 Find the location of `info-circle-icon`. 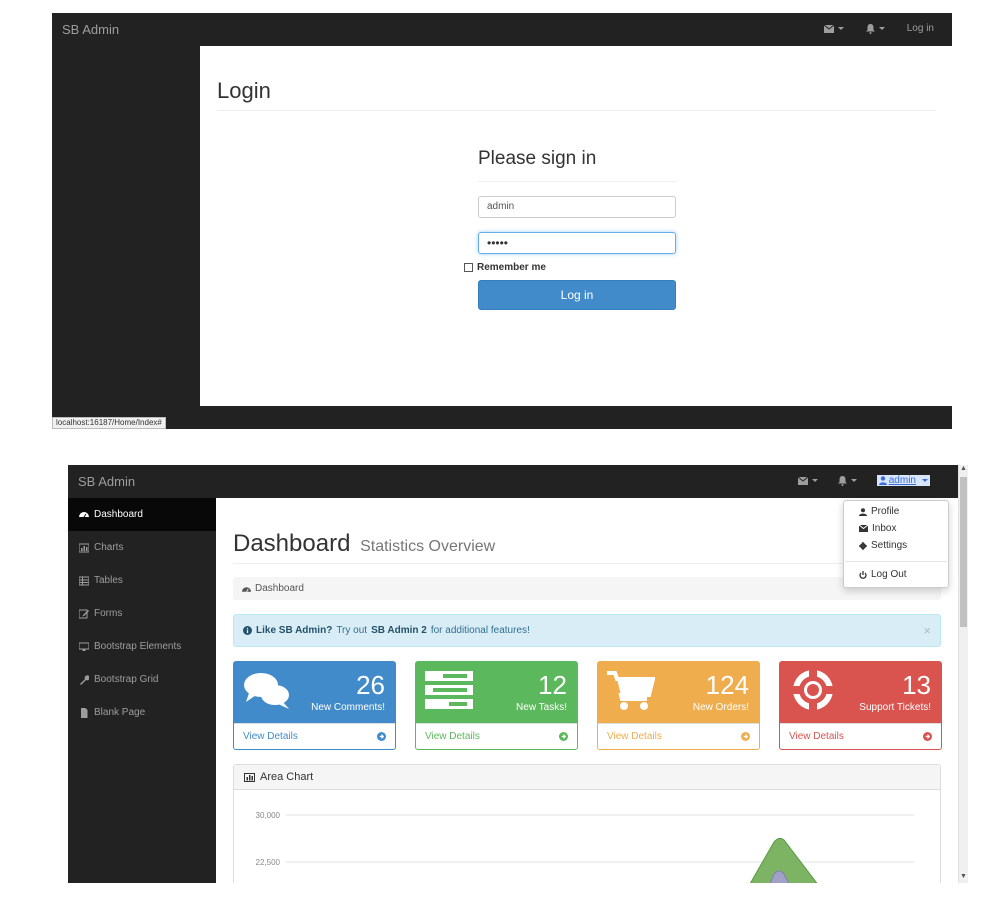

info-circle-icon is located at coordinates (247, 630).